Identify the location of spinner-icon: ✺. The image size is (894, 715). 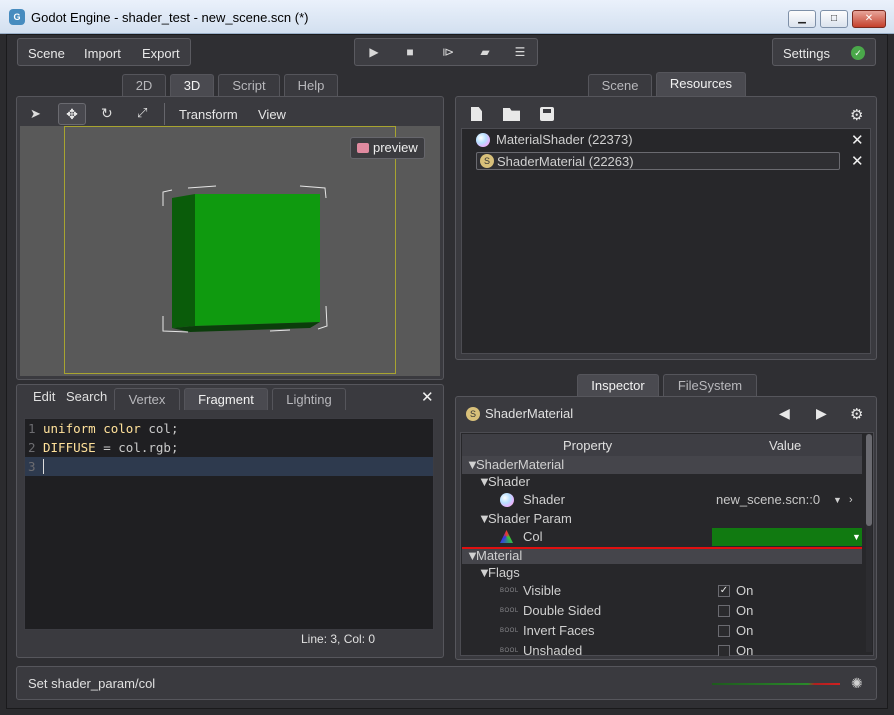
(857, 683).